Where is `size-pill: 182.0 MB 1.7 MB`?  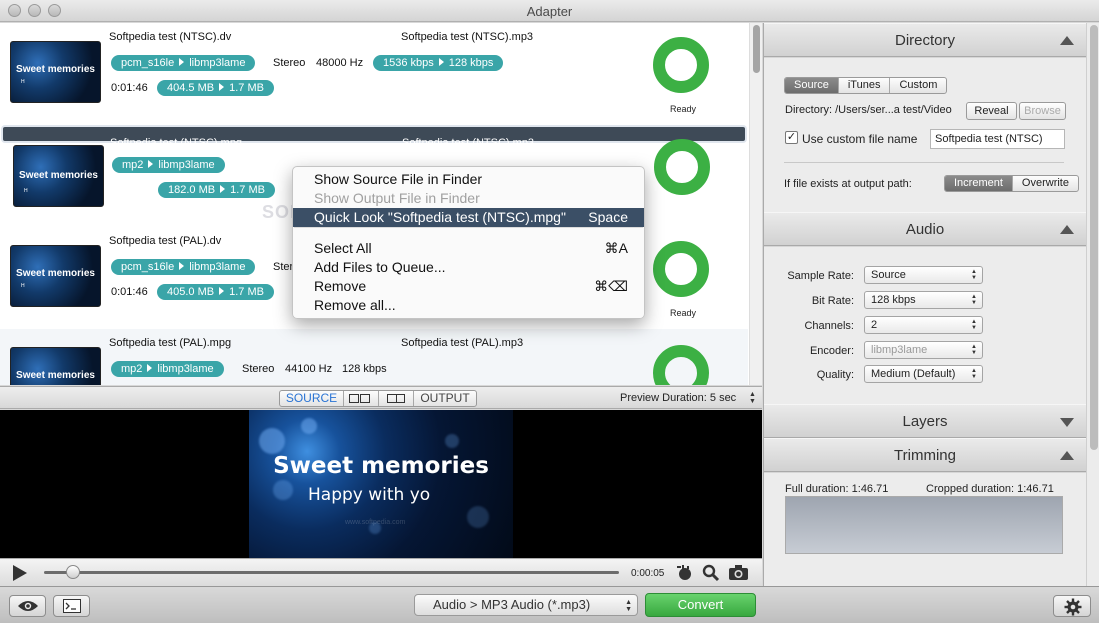
size-pill: 182.0 MB 1.7 MB is located at coordinates (216, 190).